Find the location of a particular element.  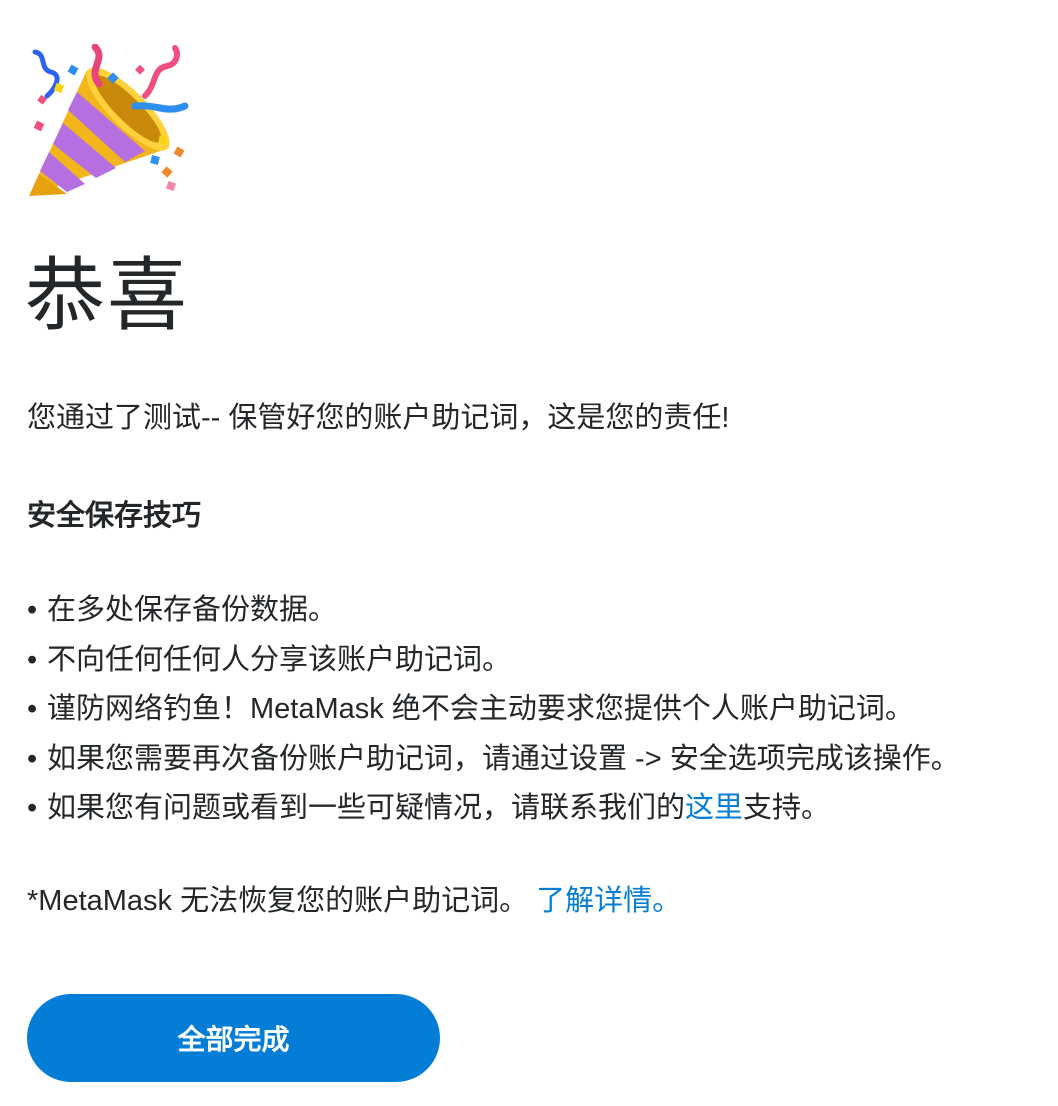

all-done-button: 全部完成 is located at coordinates (233, 1038).